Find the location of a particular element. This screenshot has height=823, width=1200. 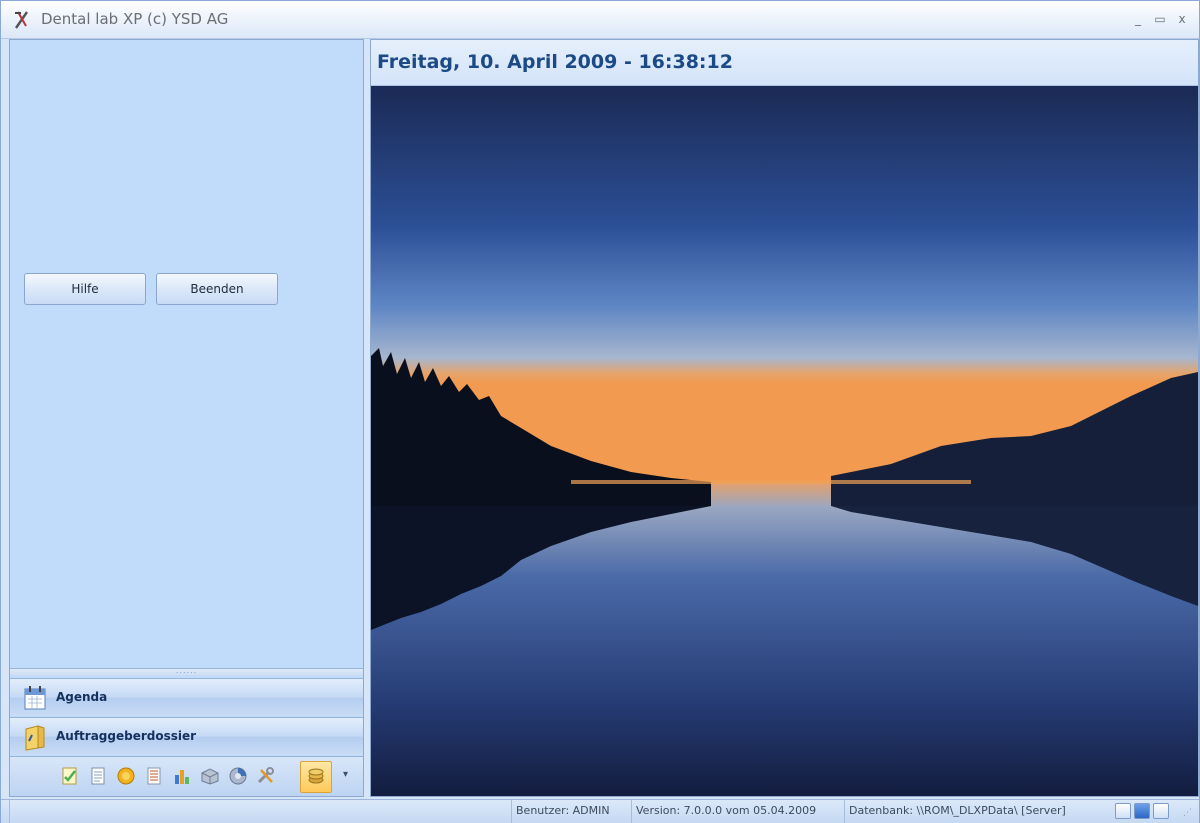

chart-icon is located at coordinates (182, 776).